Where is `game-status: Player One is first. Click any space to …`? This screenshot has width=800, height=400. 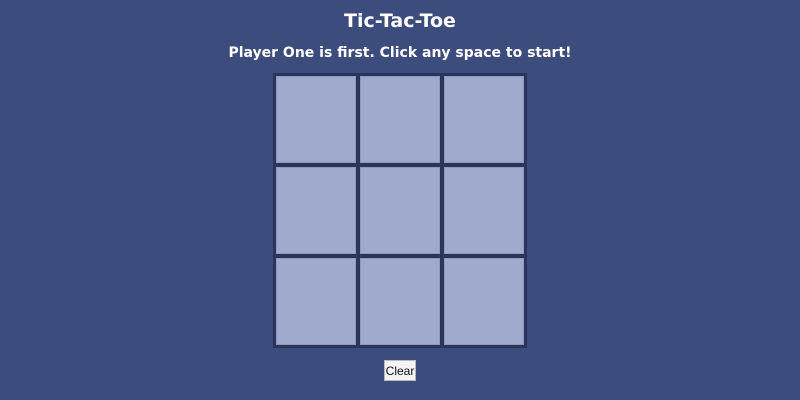
game-status: Player One is first. Click any space to … is located at coordinates (400, 53).